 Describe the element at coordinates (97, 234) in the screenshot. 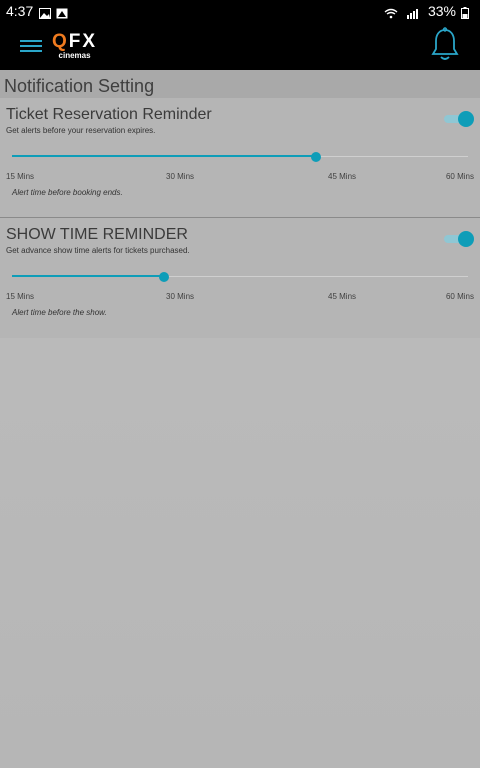

I see `section-title: SHOW TIME REMINDER` at that location.